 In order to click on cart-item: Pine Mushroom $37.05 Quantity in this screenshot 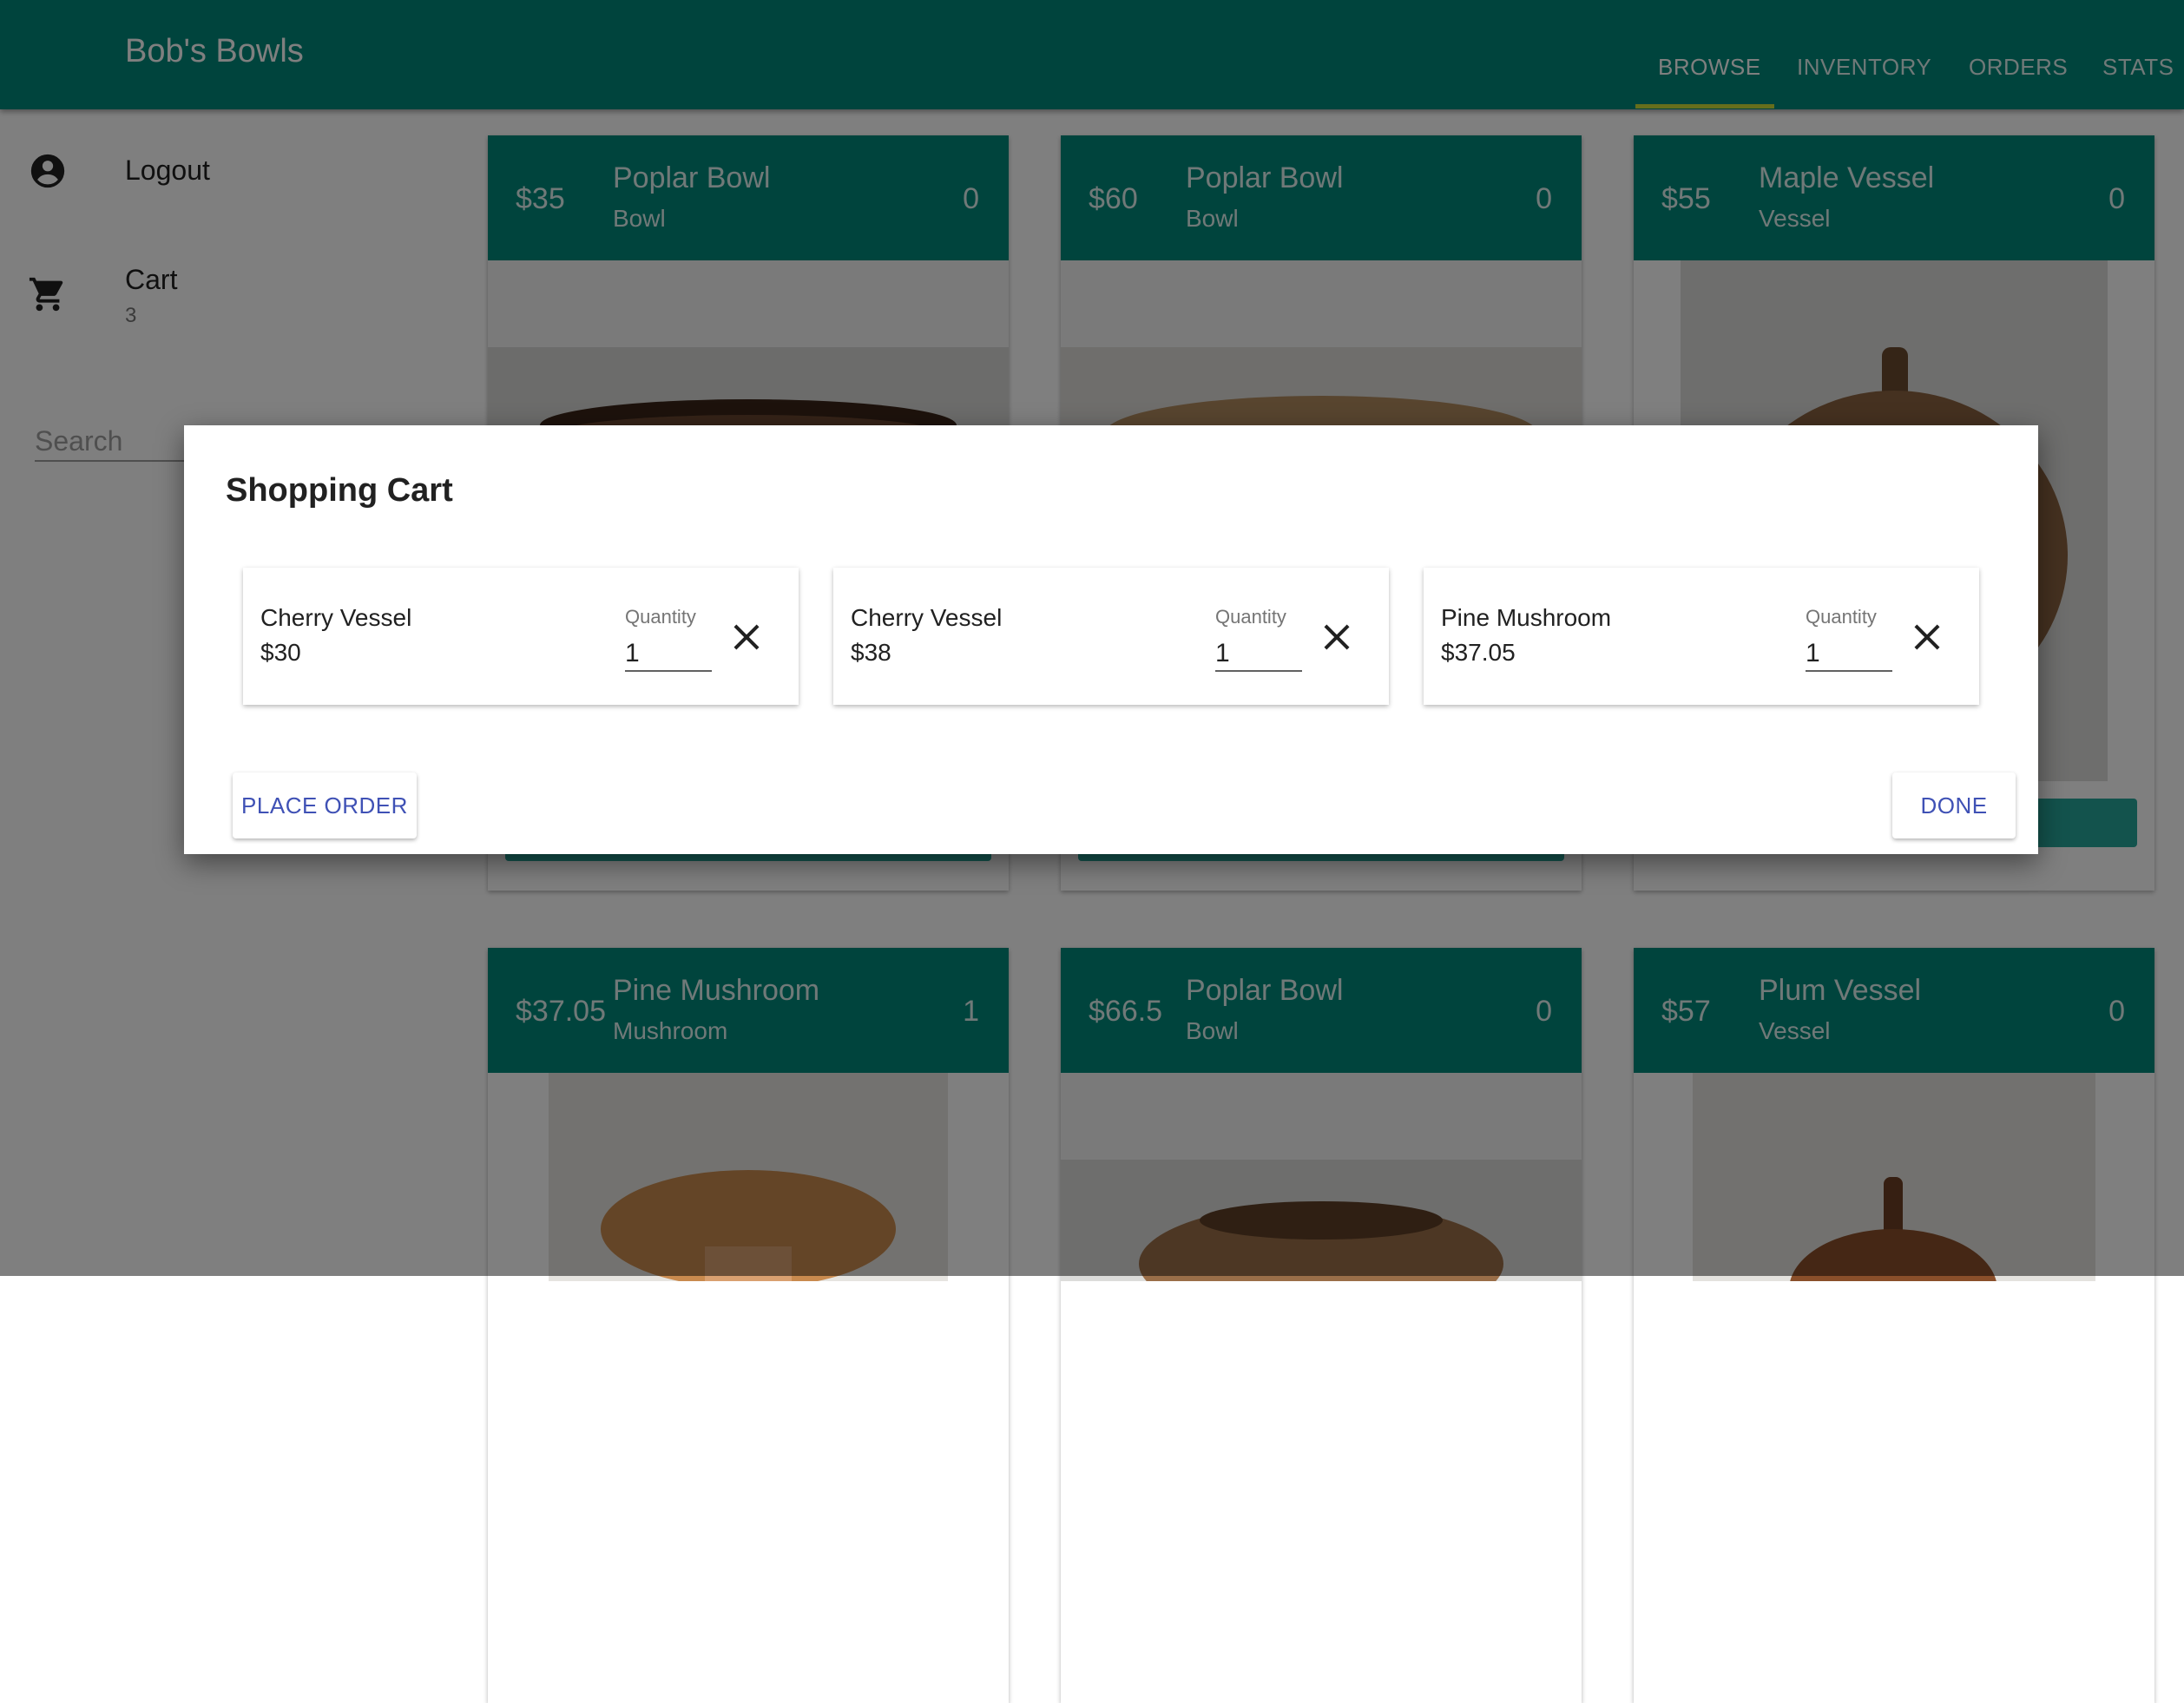, I will do `click(1701, 636)`.